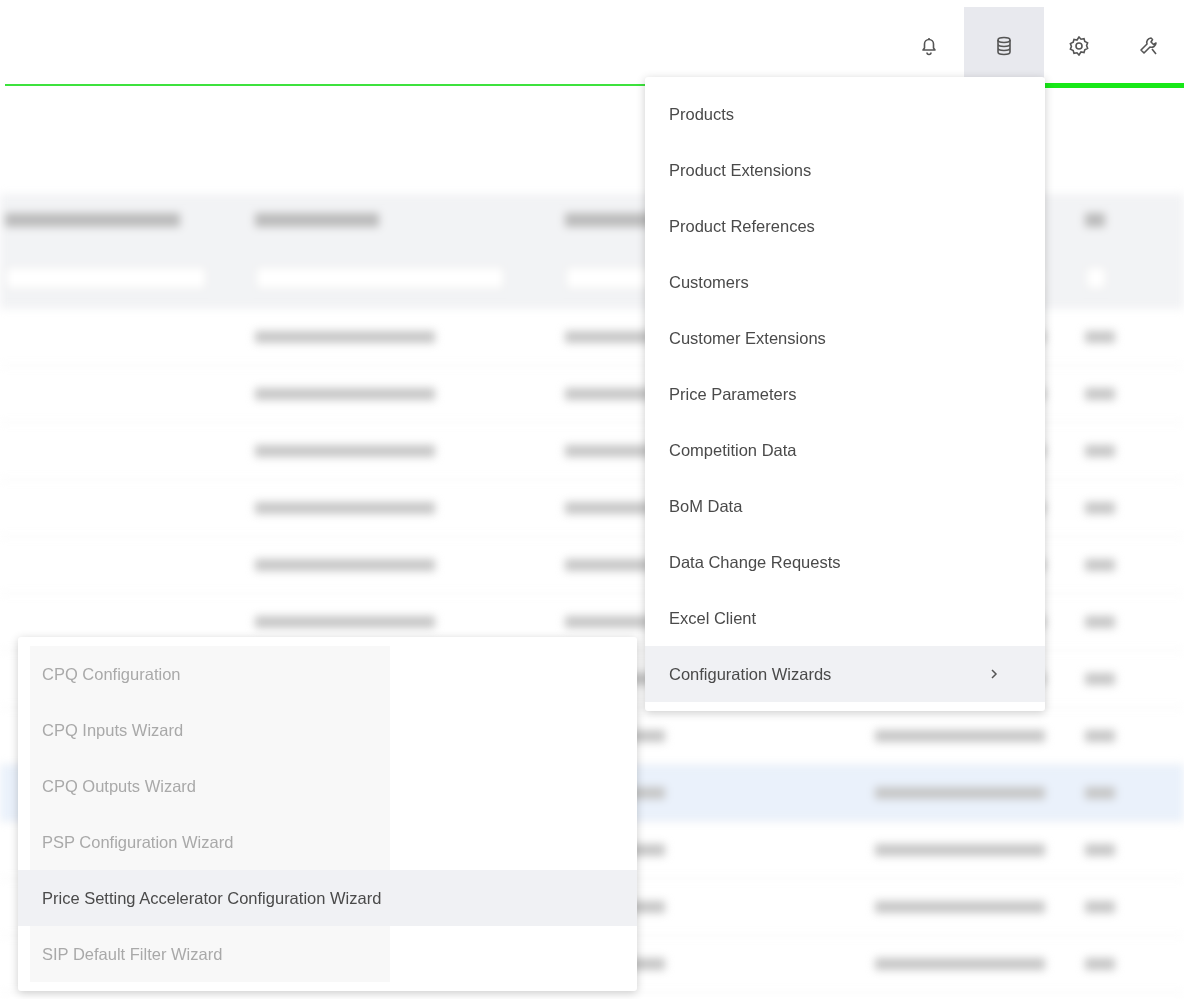  What do you see at coordinates (845, 226) in the screenshot?
I see `menu-item: Product References` at bounding box center [845, 226].